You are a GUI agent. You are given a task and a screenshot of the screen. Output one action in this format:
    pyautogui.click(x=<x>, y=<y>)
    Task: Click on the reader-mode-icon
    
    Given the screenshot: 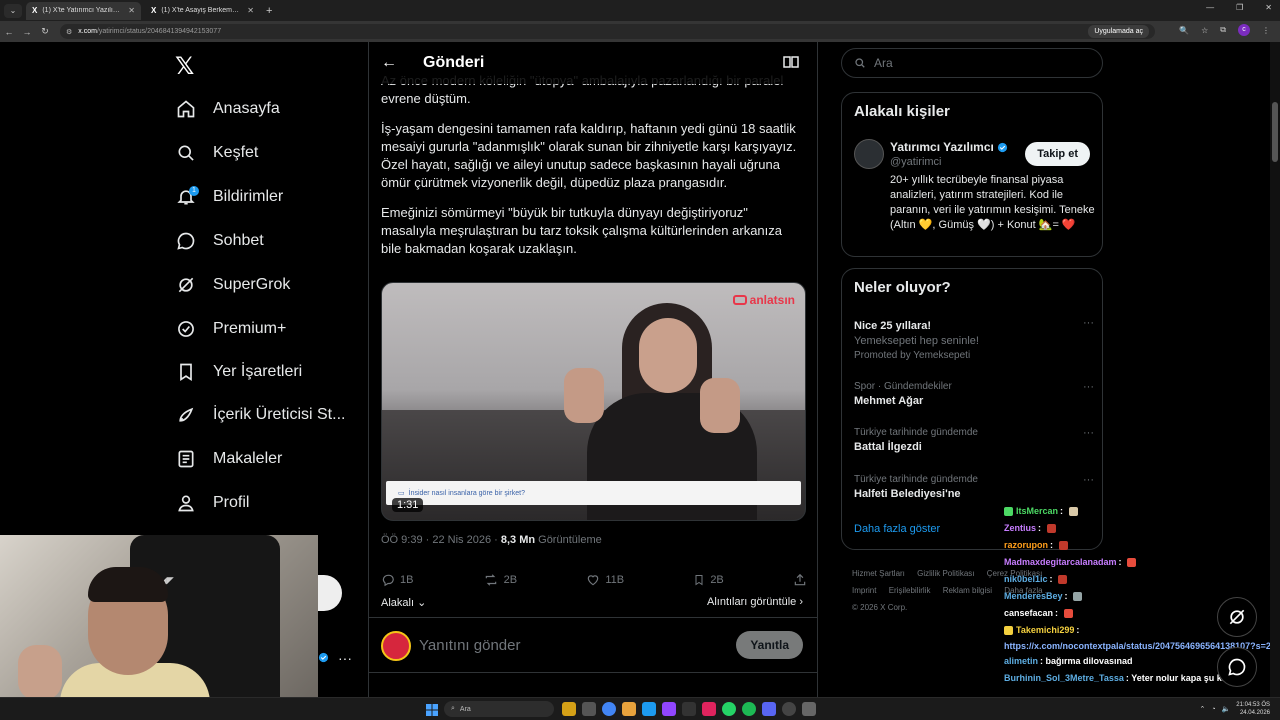 What is the action you would take?
    pyautogui.click(x=791, y=64)
    